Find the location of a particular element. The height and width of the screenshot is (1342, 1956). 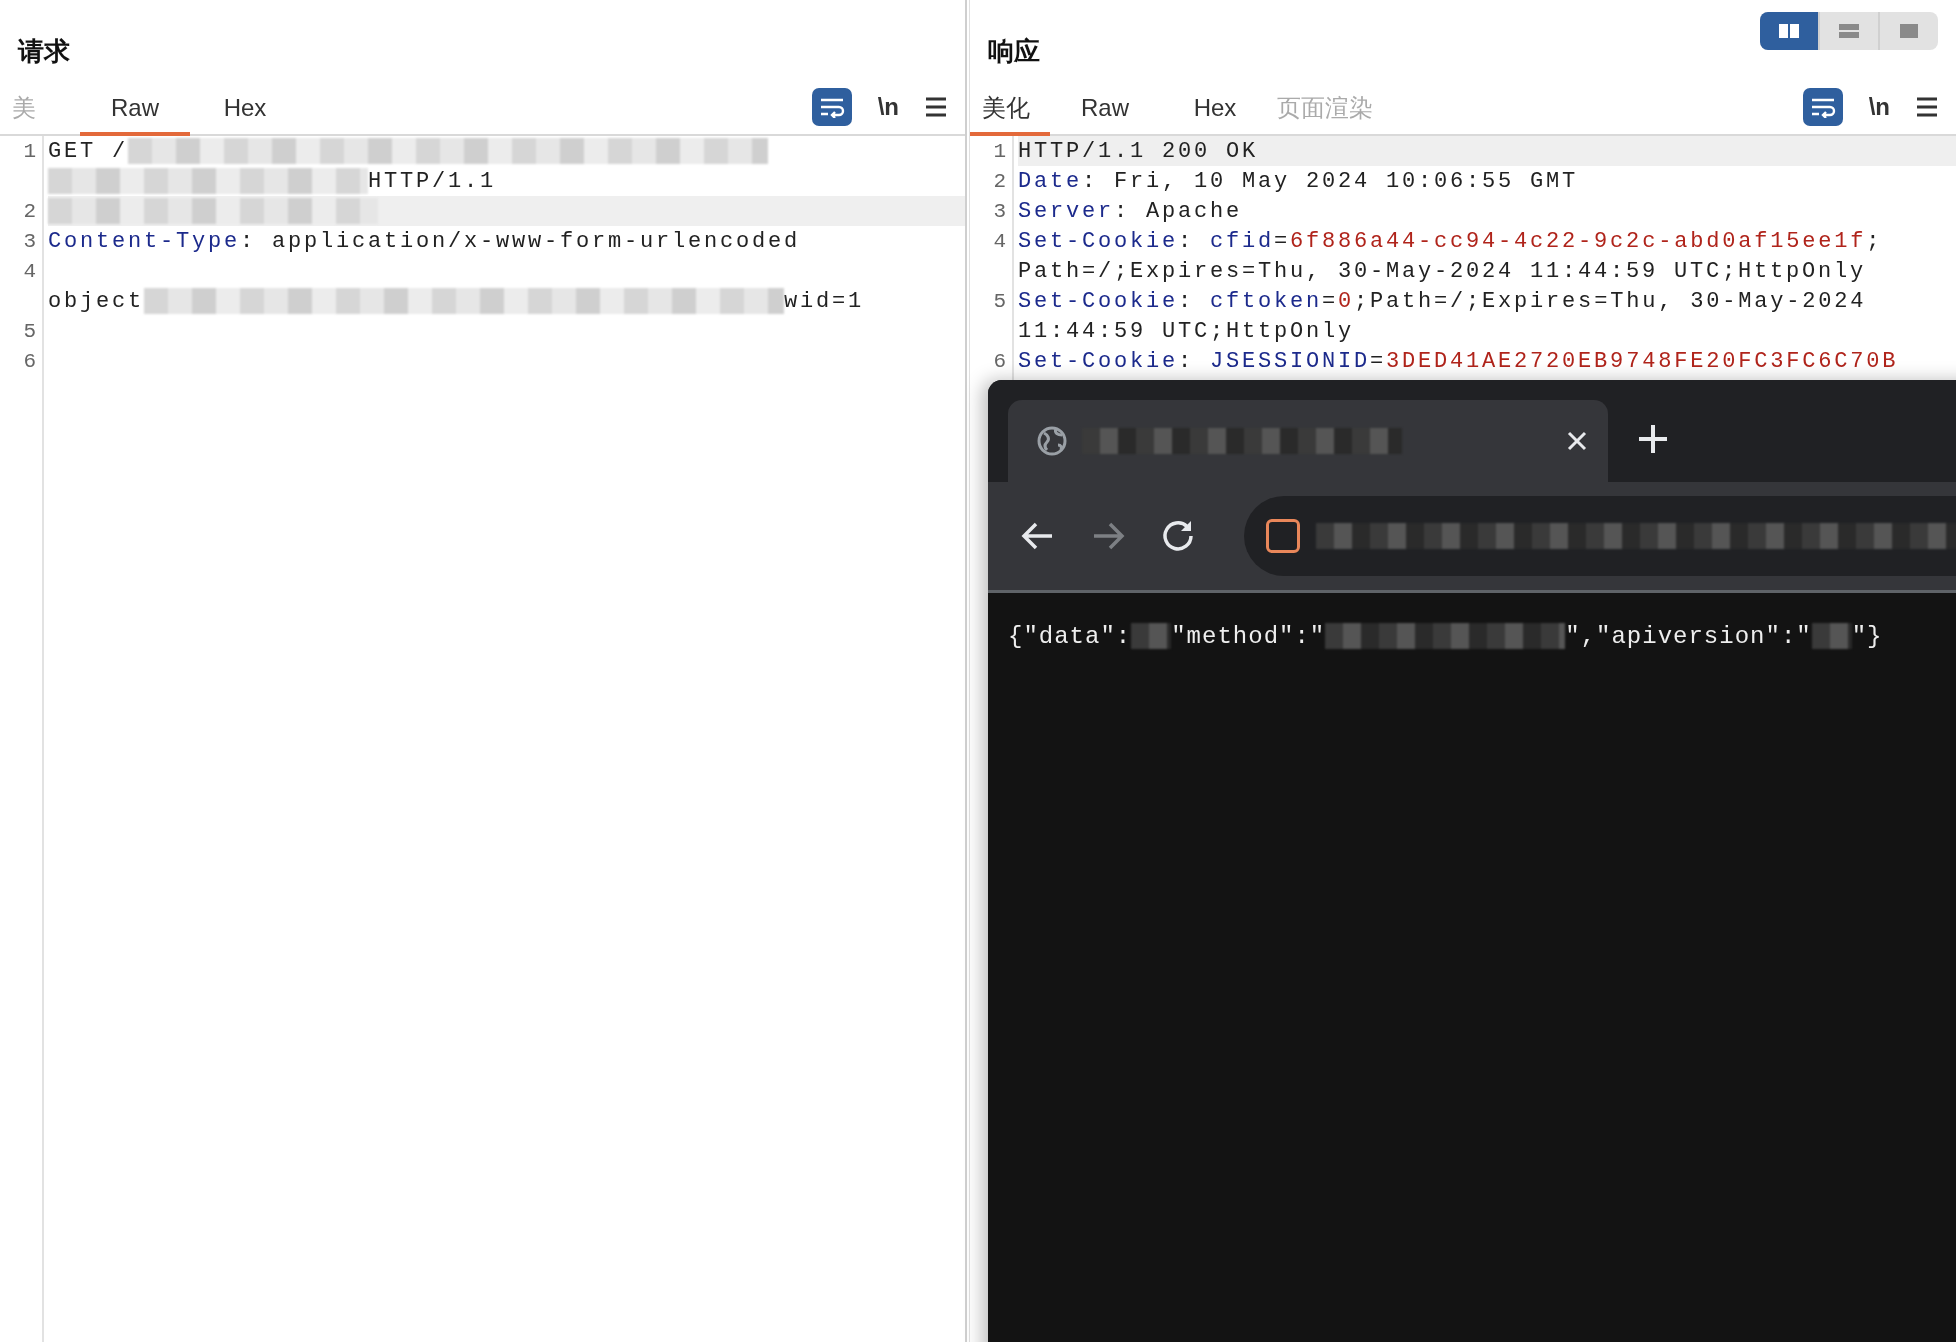

site-icon is located at coordinates (1283, 536).